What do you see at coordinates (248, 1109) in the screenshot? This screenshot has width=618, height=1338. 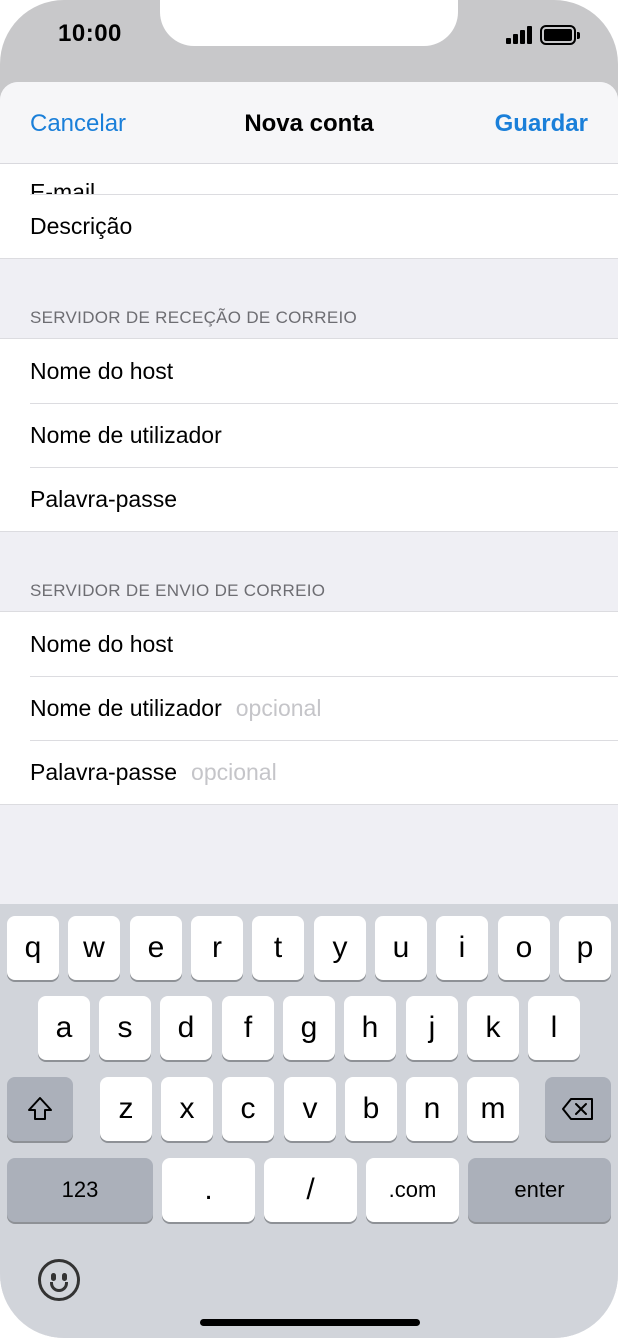 I see `key-c: c` at bounding box center [248, 1109].